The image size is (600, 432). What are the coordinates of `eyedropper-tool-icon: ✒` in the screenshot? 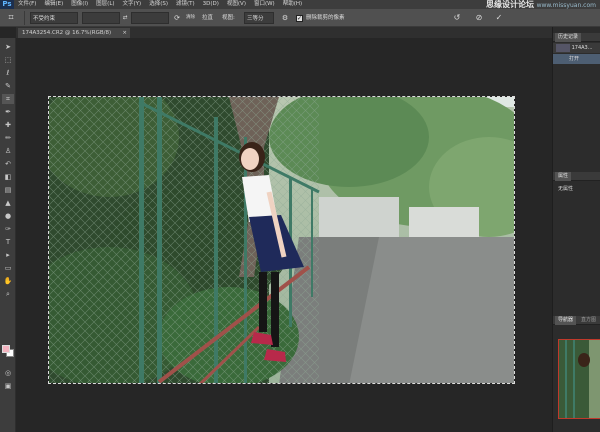 It's located at (8, 112).